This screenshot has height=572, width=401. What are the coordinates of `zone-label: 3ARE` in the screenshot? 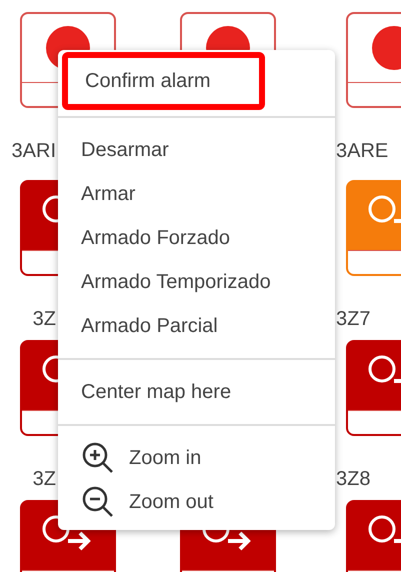 It's located at (362, 151).